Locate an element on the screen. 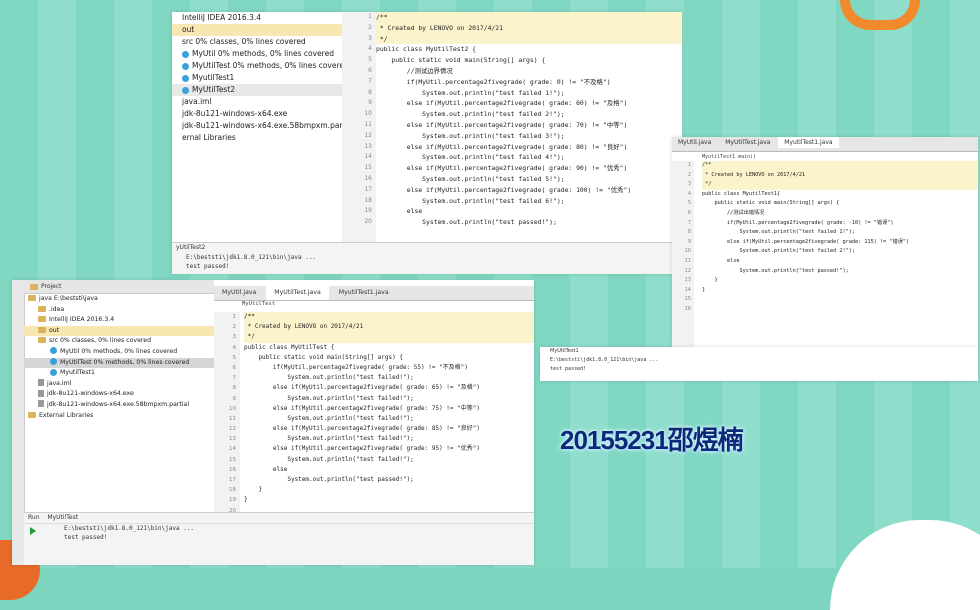  tree-item-external-libraries: ernal Libraries is located at coordinates (257, 138).